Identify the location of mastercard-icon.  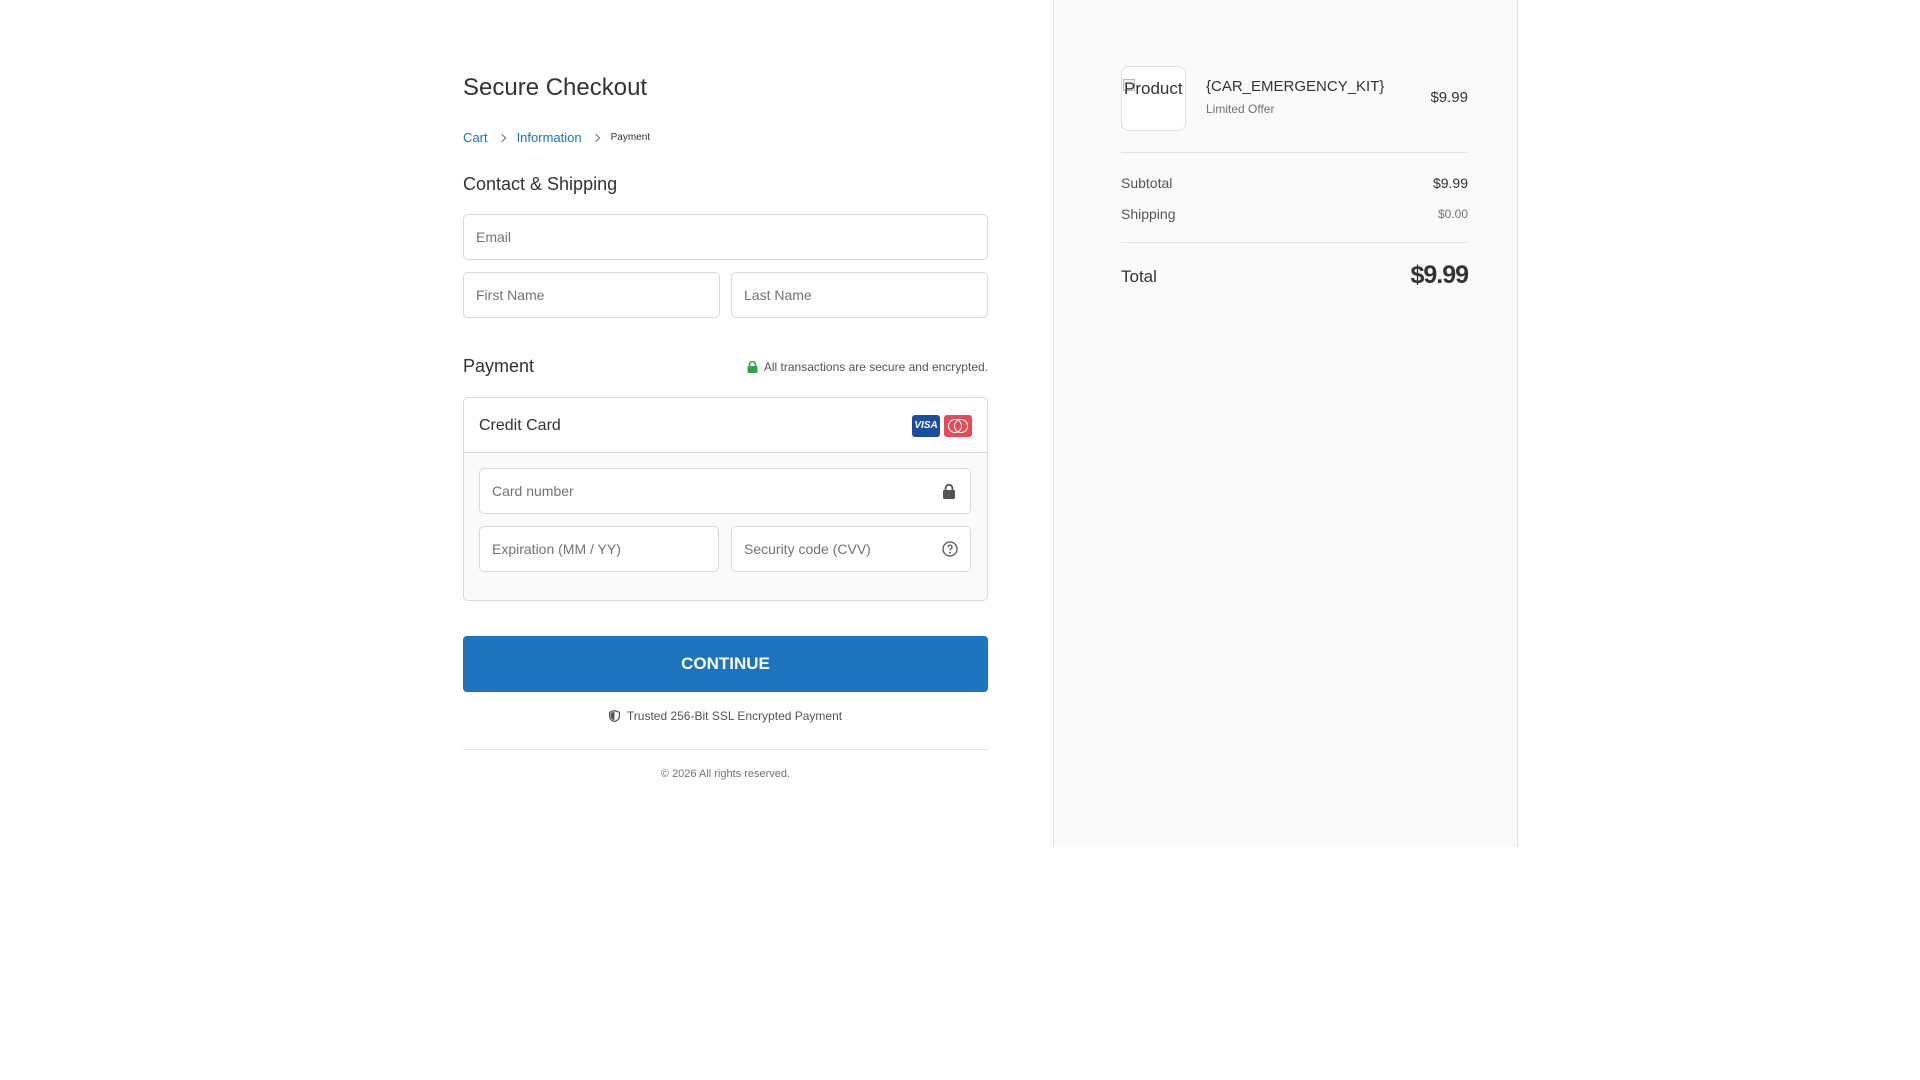
(958, 426).